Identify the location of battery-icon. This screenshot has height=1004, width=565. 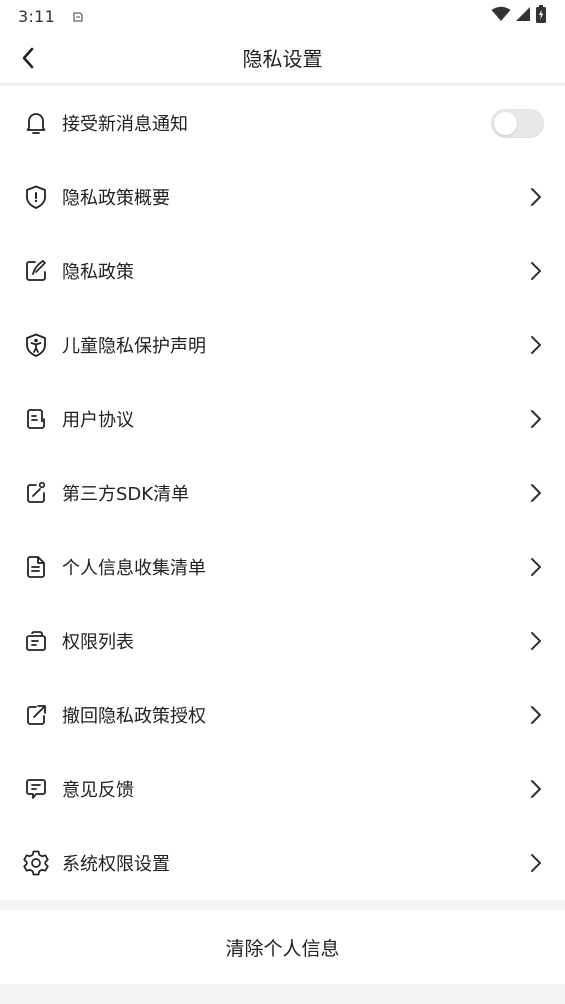
(541, 16).